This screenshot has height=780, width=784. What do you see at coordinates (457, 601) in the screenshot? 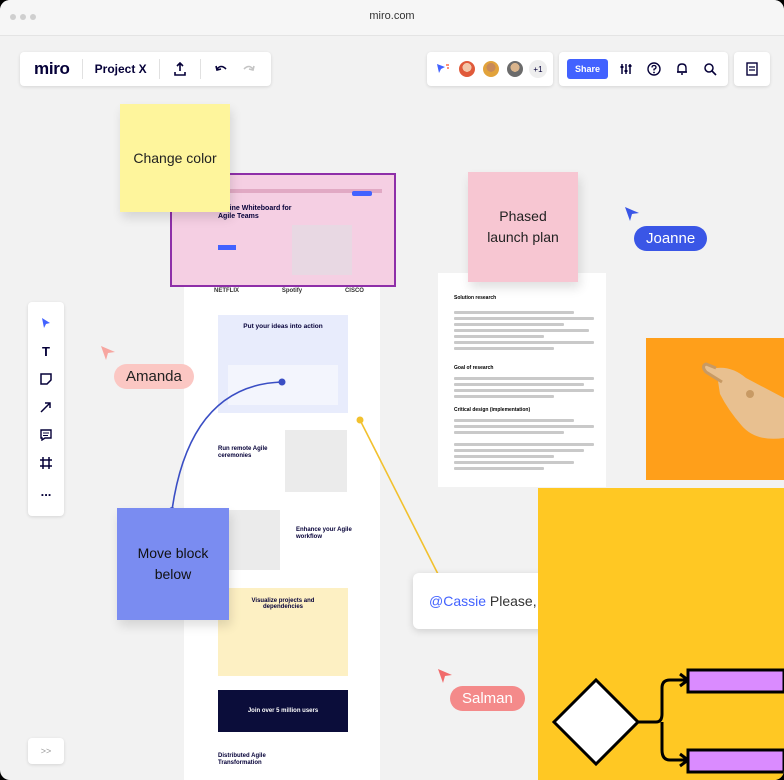
I see `comment-mention: @Cassie` at bounding box center [457, 601].